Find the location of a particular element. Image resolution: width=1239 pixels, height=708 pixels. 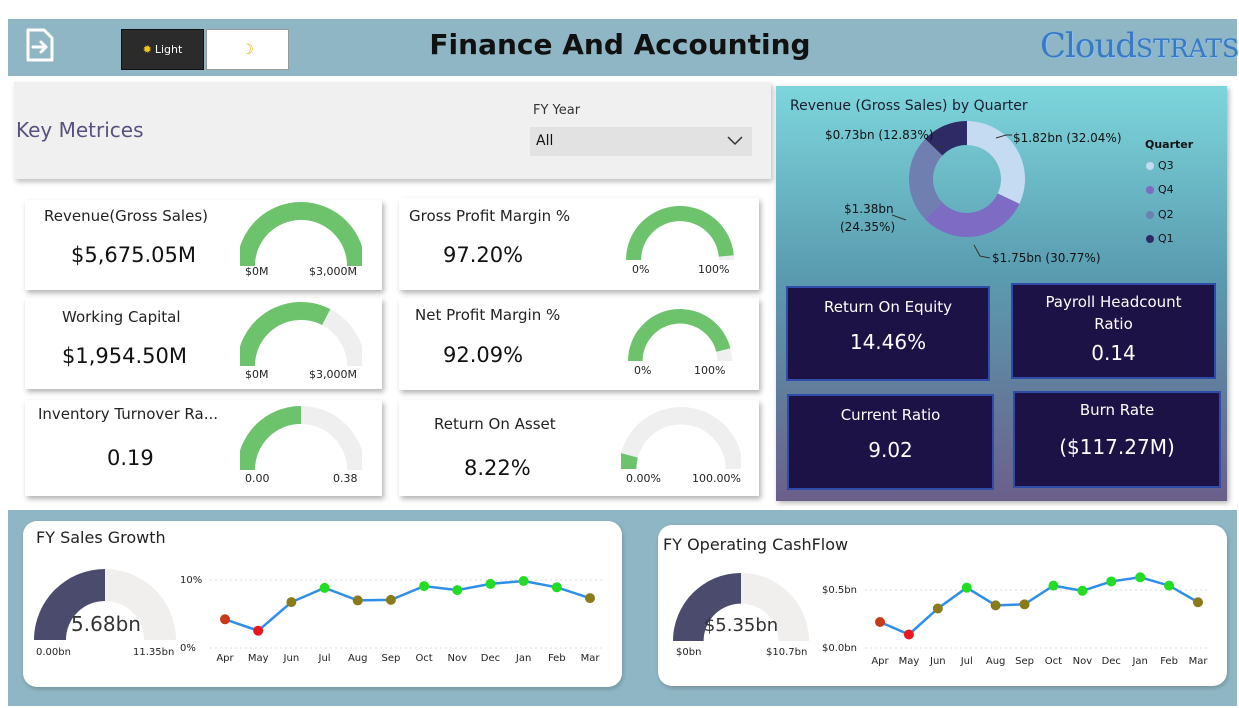

kpi-burn-rate: Burn Rate ($117.27M) is located at coordinates (1117, 439).